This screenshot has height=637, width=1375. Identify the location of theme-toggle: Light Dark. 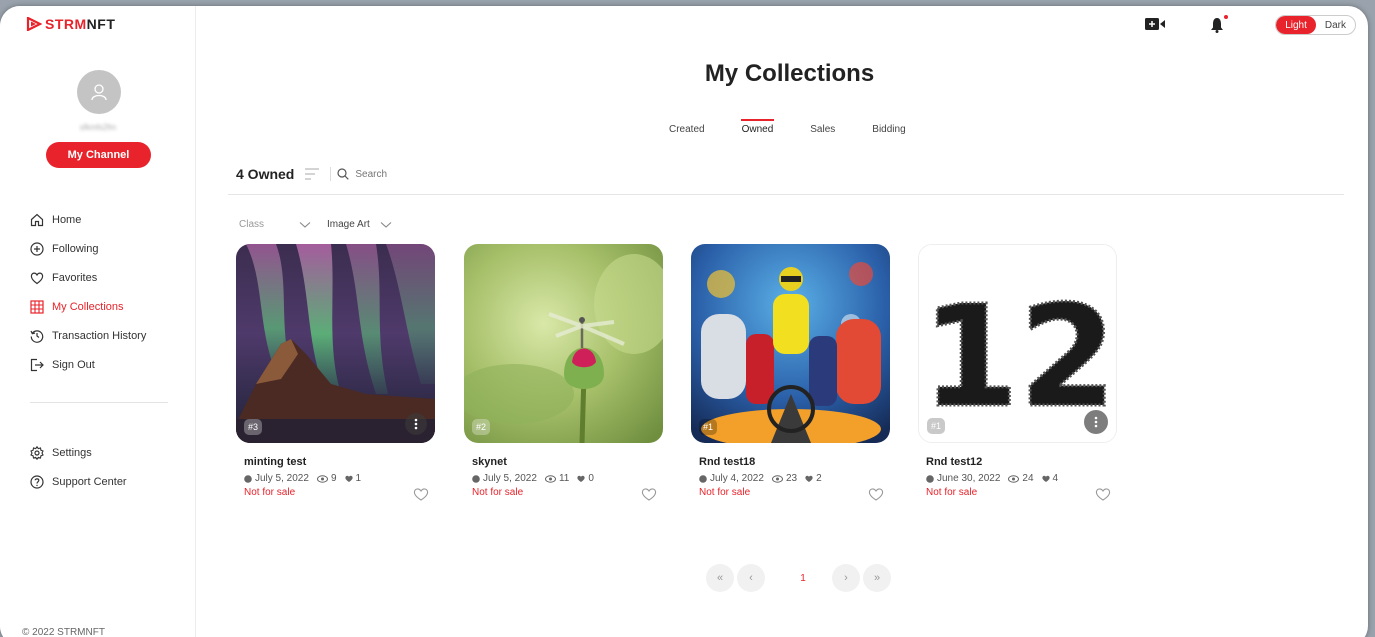
(1315, 25).